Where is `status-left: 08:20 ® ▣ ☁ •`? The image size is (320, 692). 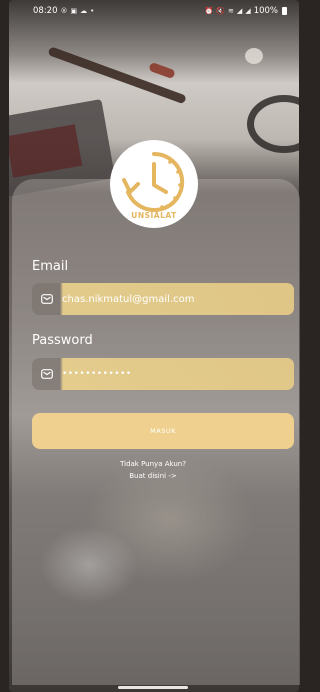 status-left: 08:20 ® ▣ ☁ • is located at coordinates (63, 11).